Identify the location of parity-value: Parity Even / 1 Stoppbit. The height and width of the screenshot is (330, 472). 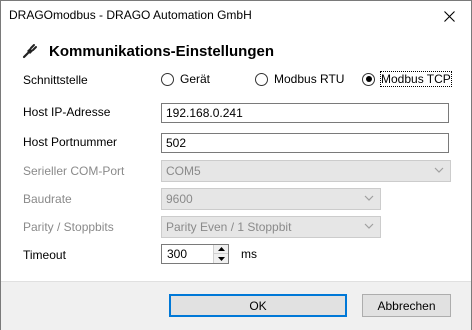
(229, 227).